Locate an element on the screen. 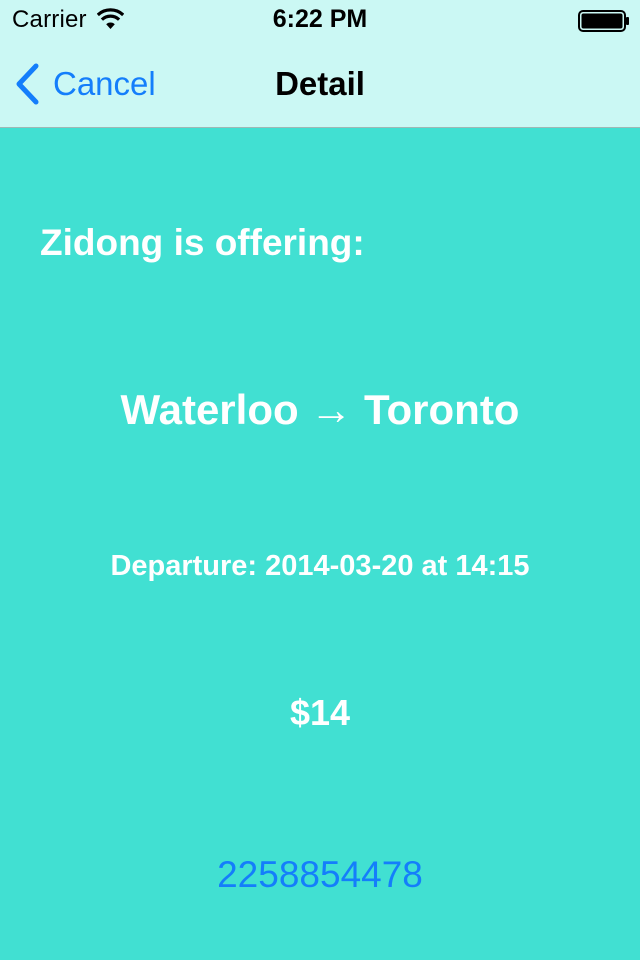 The image size is (640, 960). page-title: Detail is located at coordinates (320, 83).